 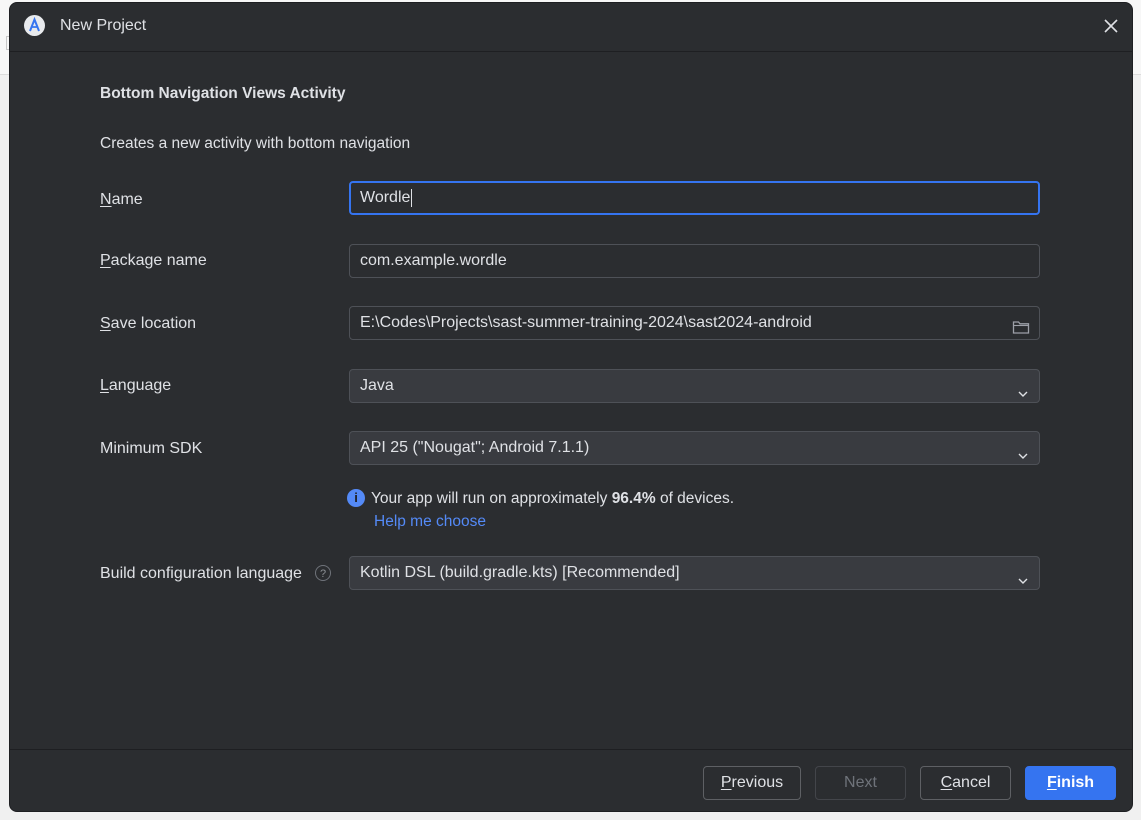 What do you see at coordinates (201, 573) in the screenshot?
I see `build-config-label: Build configuration language` at bounding box center [201, 573].